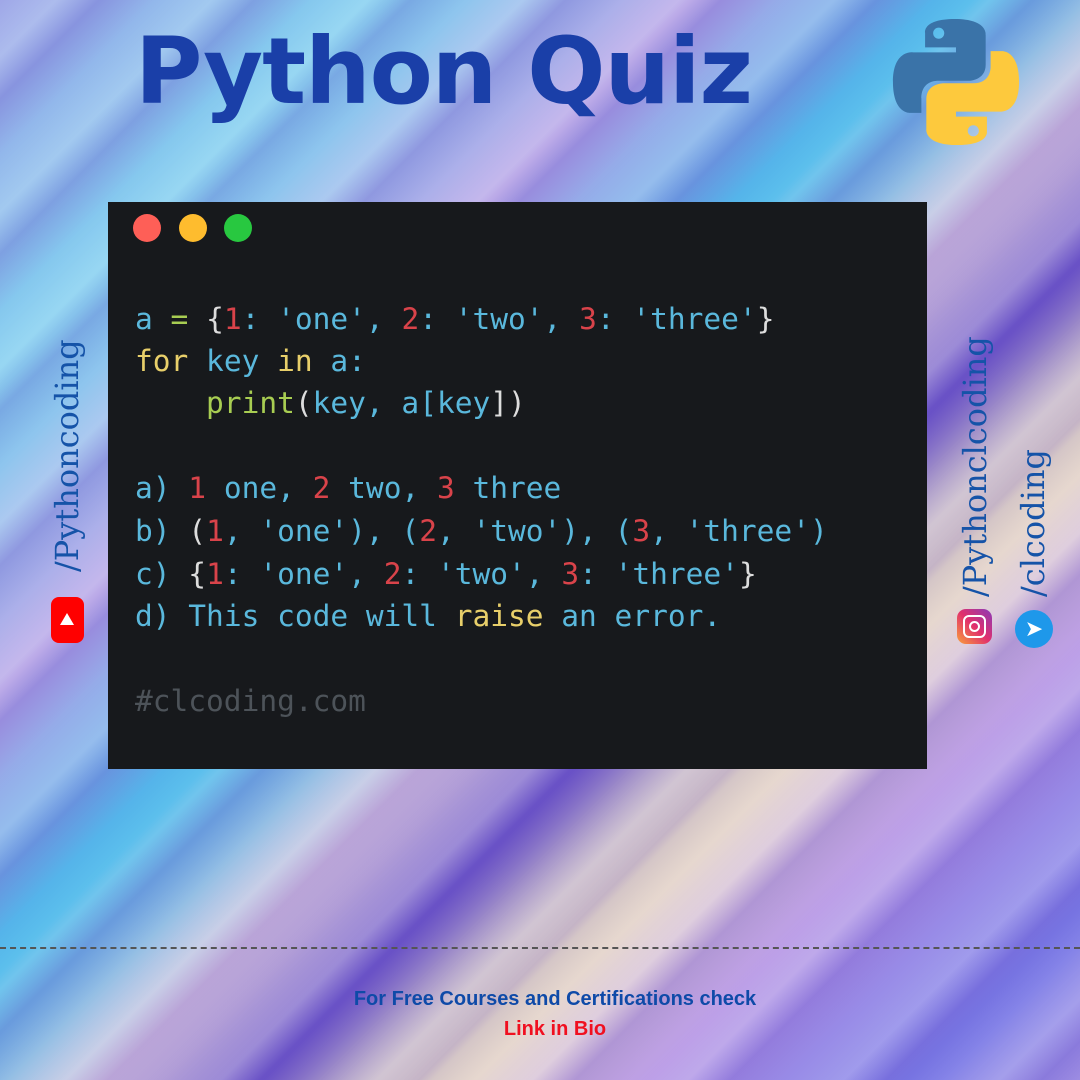  I want to click on maximize-dot-icon, so click(238, 228).